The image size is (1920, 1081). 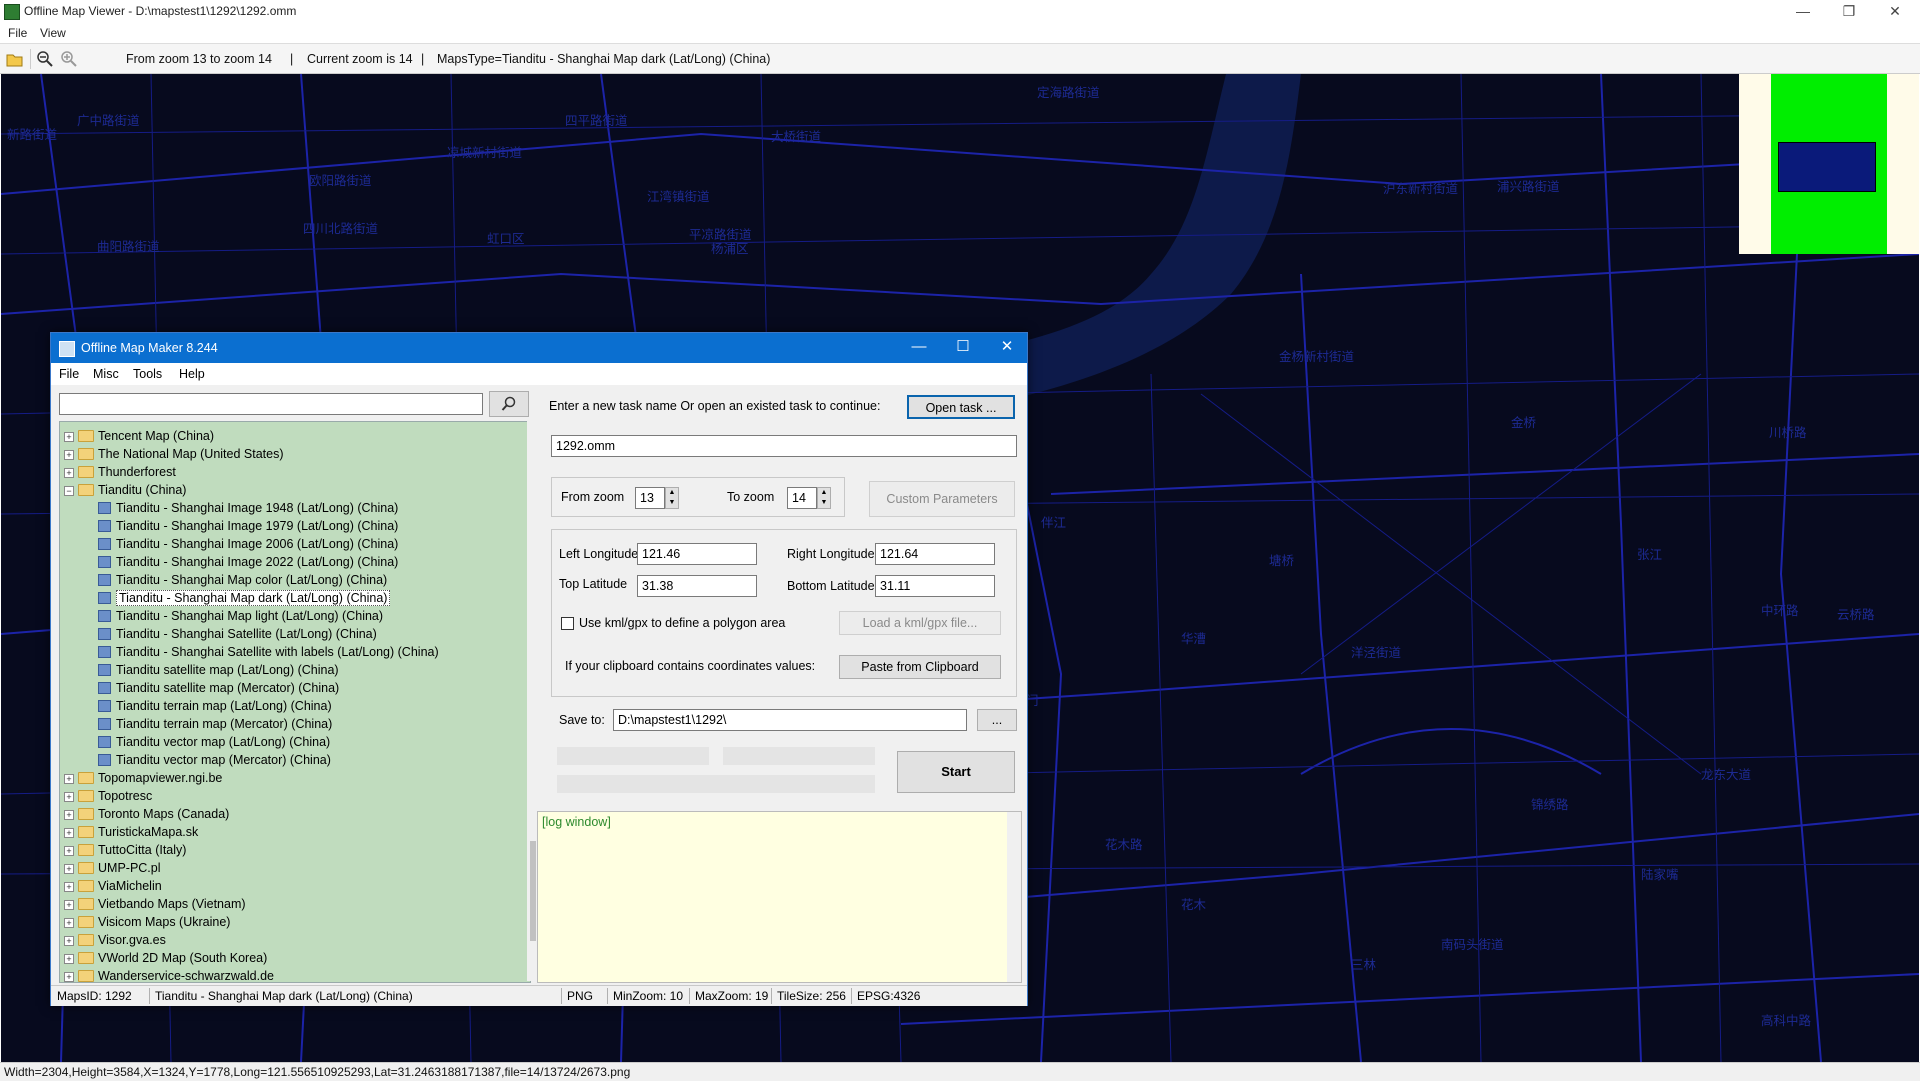 What do you see at coordinates (1124, 845) in the screenshot?
I see `map-label: 花木路` at bounding box center [1124, 845].